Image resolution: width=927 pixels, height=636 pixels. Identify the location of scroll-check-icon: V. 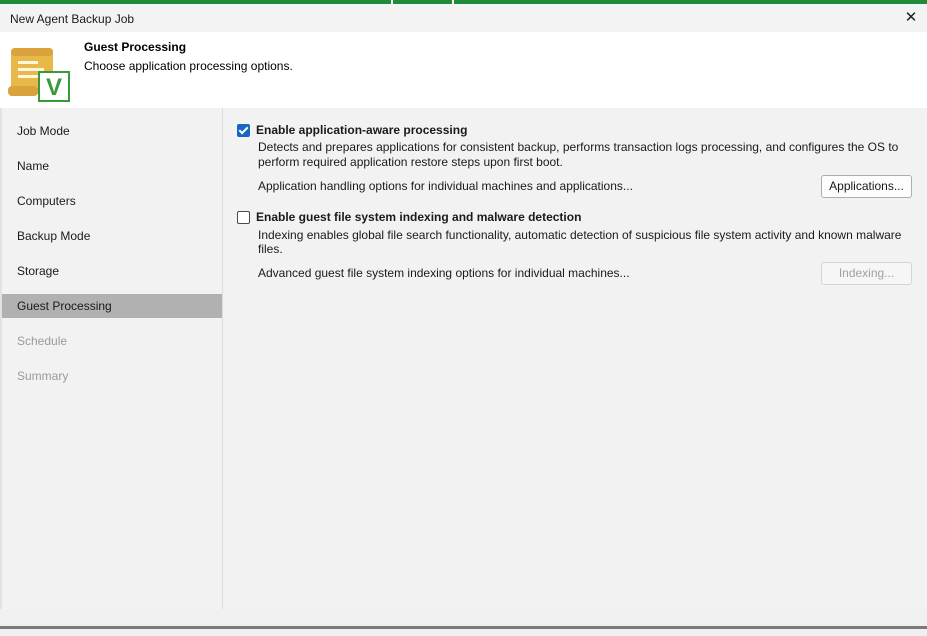
(39, 75).